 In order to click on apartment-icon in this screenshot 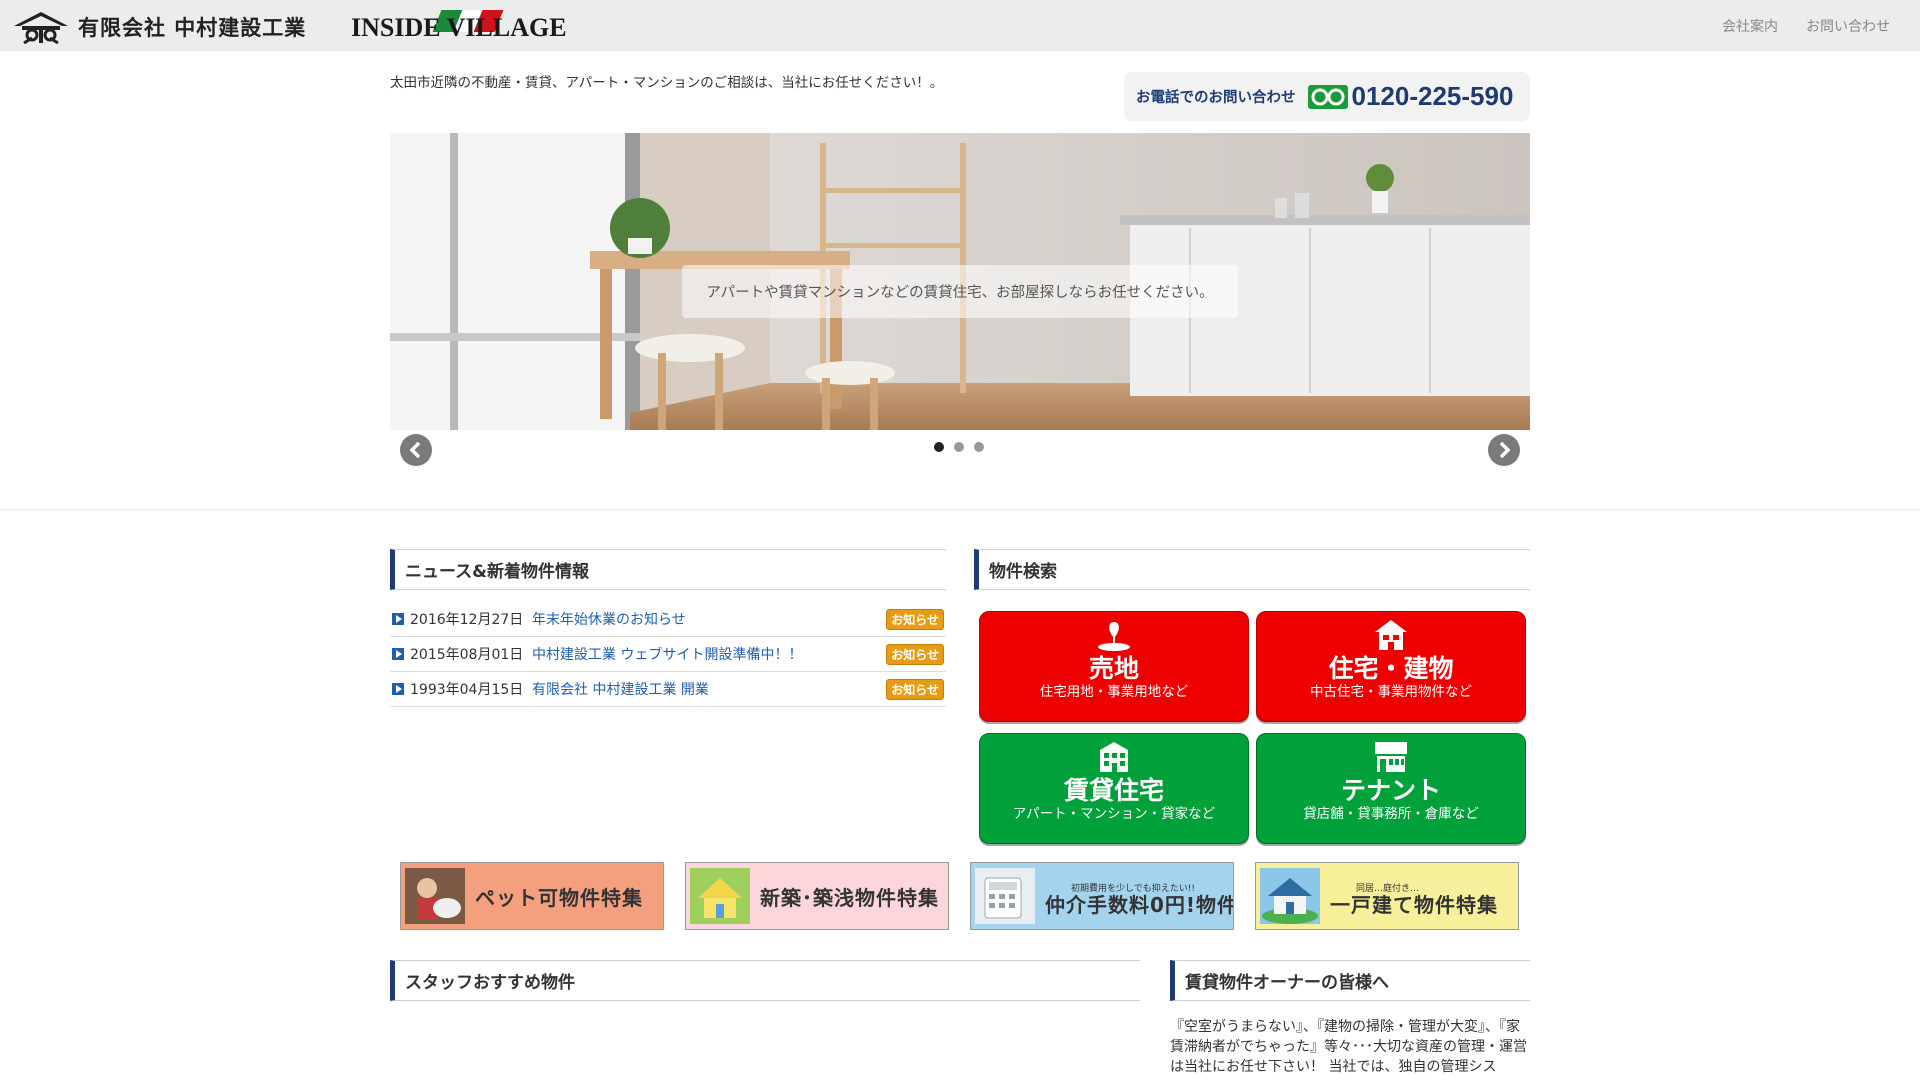, I will do `click(1114, 757)`.